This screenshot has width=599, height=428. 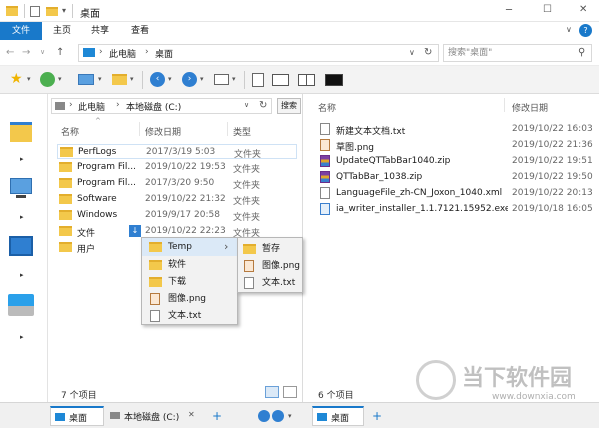 I want to click on favorites-dropdown-icon: ▾, so click(x=29, y=79).